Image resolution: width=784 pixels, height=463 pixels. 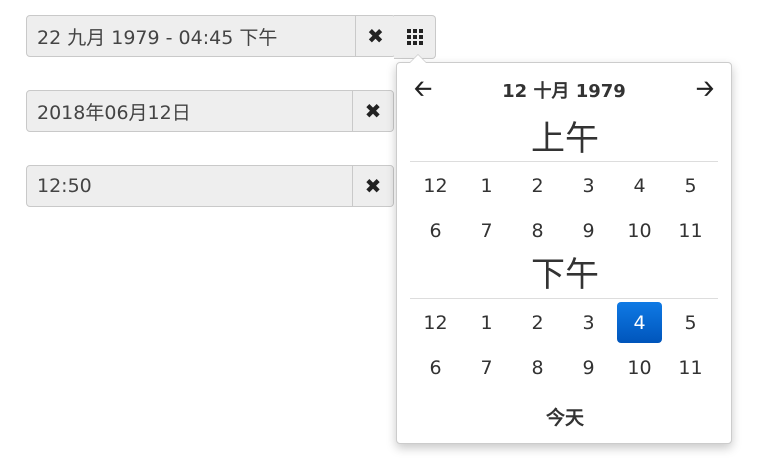 What do you see at coordinates (423, 90) in the screenshot?
I see `arrow-left-icon: 🡠` at bounding box center [423, 90].